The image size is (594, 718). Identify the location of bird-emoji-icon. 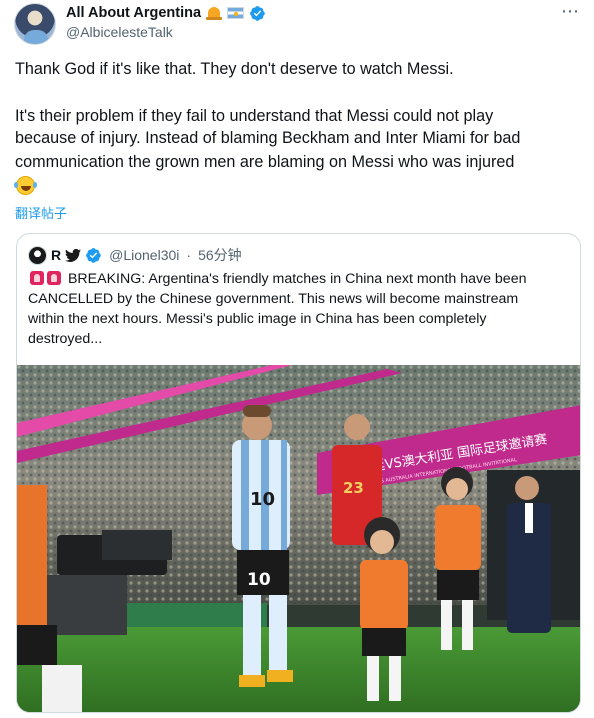
(73, 255).